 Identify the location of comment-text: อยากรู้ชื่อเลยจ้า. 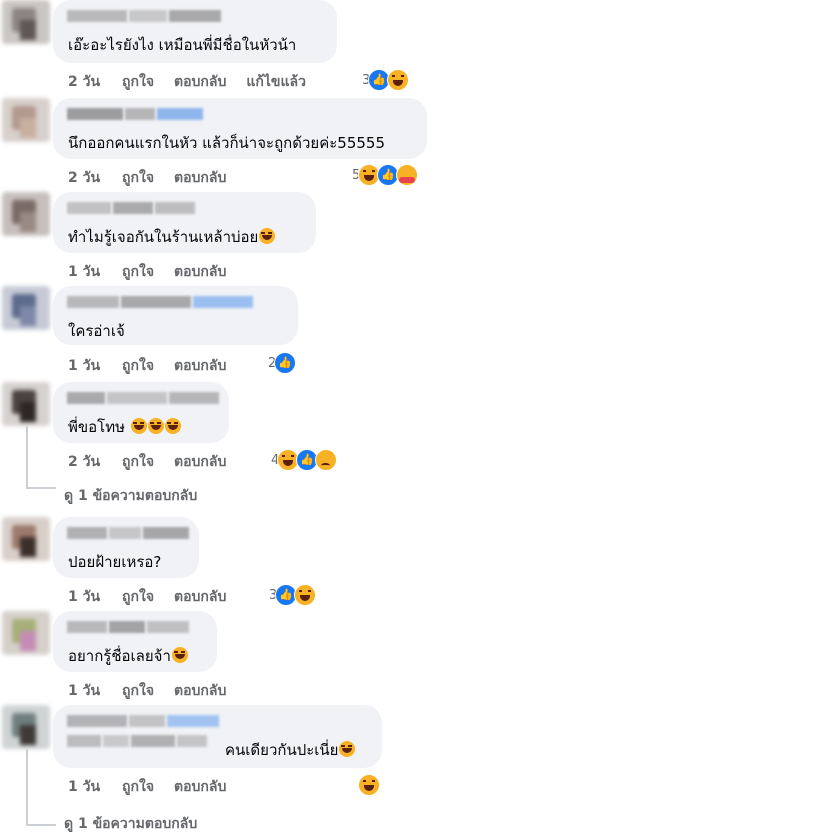
(128, 656).